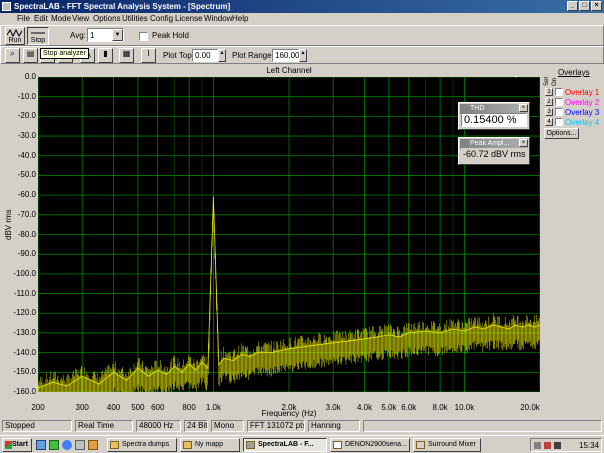 This screenshot has height=453, width=604. I want to click on task-label: Spectra dumps, so click(146, 444).